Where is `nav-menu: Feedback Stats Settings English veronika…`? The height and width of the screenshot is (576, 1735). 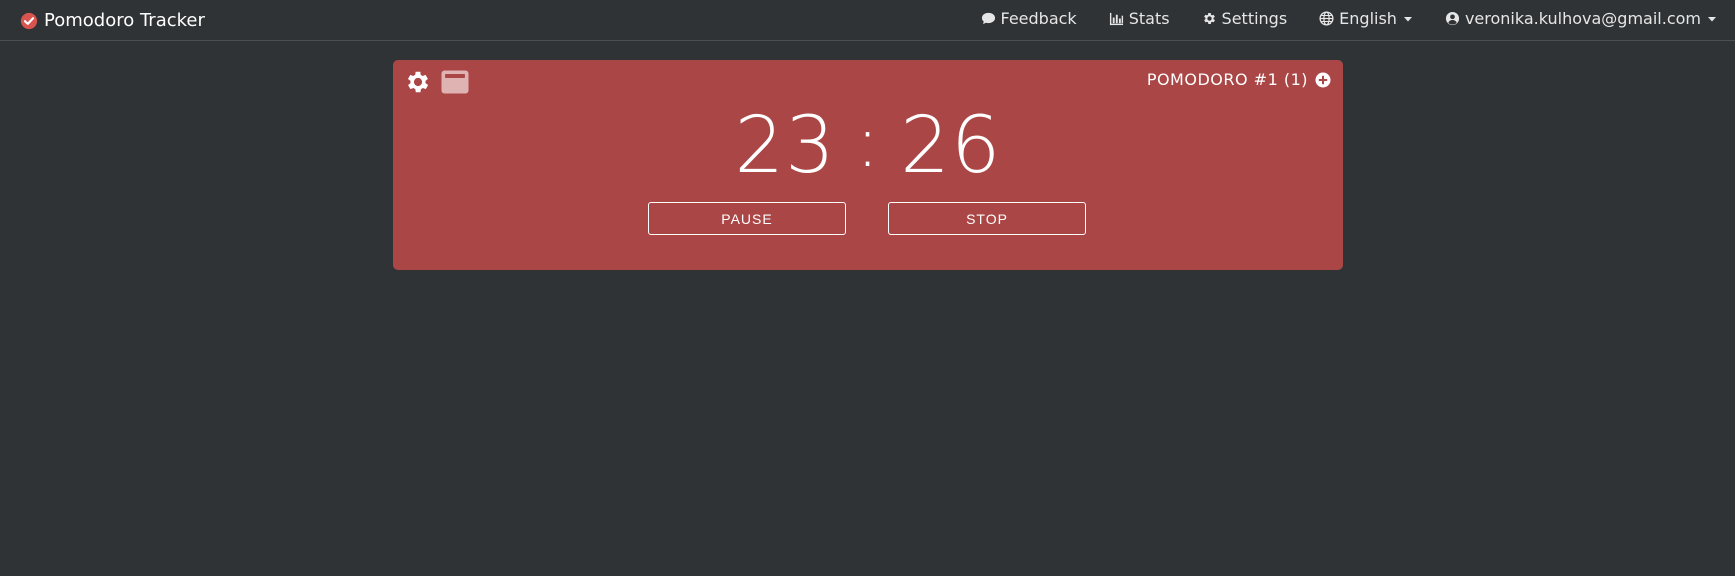 nav-menu: Feedback Stats Settings English veronika… is located at coordinates (1349, 18).